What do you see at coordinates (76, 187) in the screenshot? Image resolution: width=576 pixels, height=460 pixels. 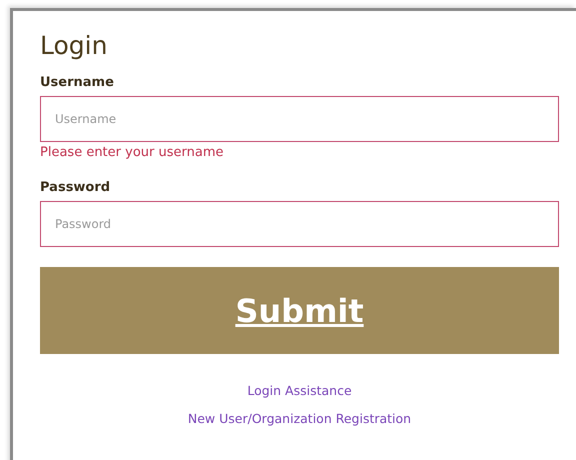 I see `field-label: Password` at bounding box center [76, 187].